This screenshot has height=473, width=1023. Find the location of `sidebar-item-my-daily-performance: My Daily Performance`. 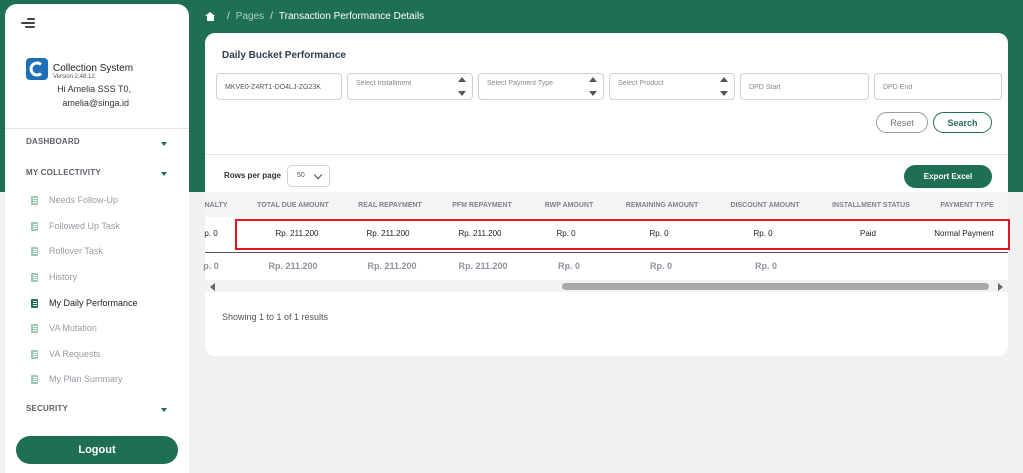

sidebar-item-my-daily-performance: My Daily Performance is located at coordinates (84, 303).